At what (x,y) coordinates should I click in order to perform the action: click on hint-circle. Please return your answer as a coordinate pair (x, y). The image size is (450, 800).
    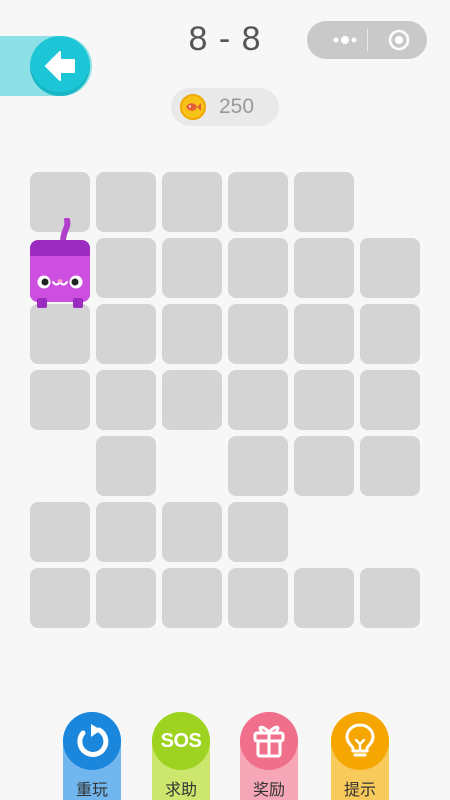
    Looking at the image, I should click on (360, 741).